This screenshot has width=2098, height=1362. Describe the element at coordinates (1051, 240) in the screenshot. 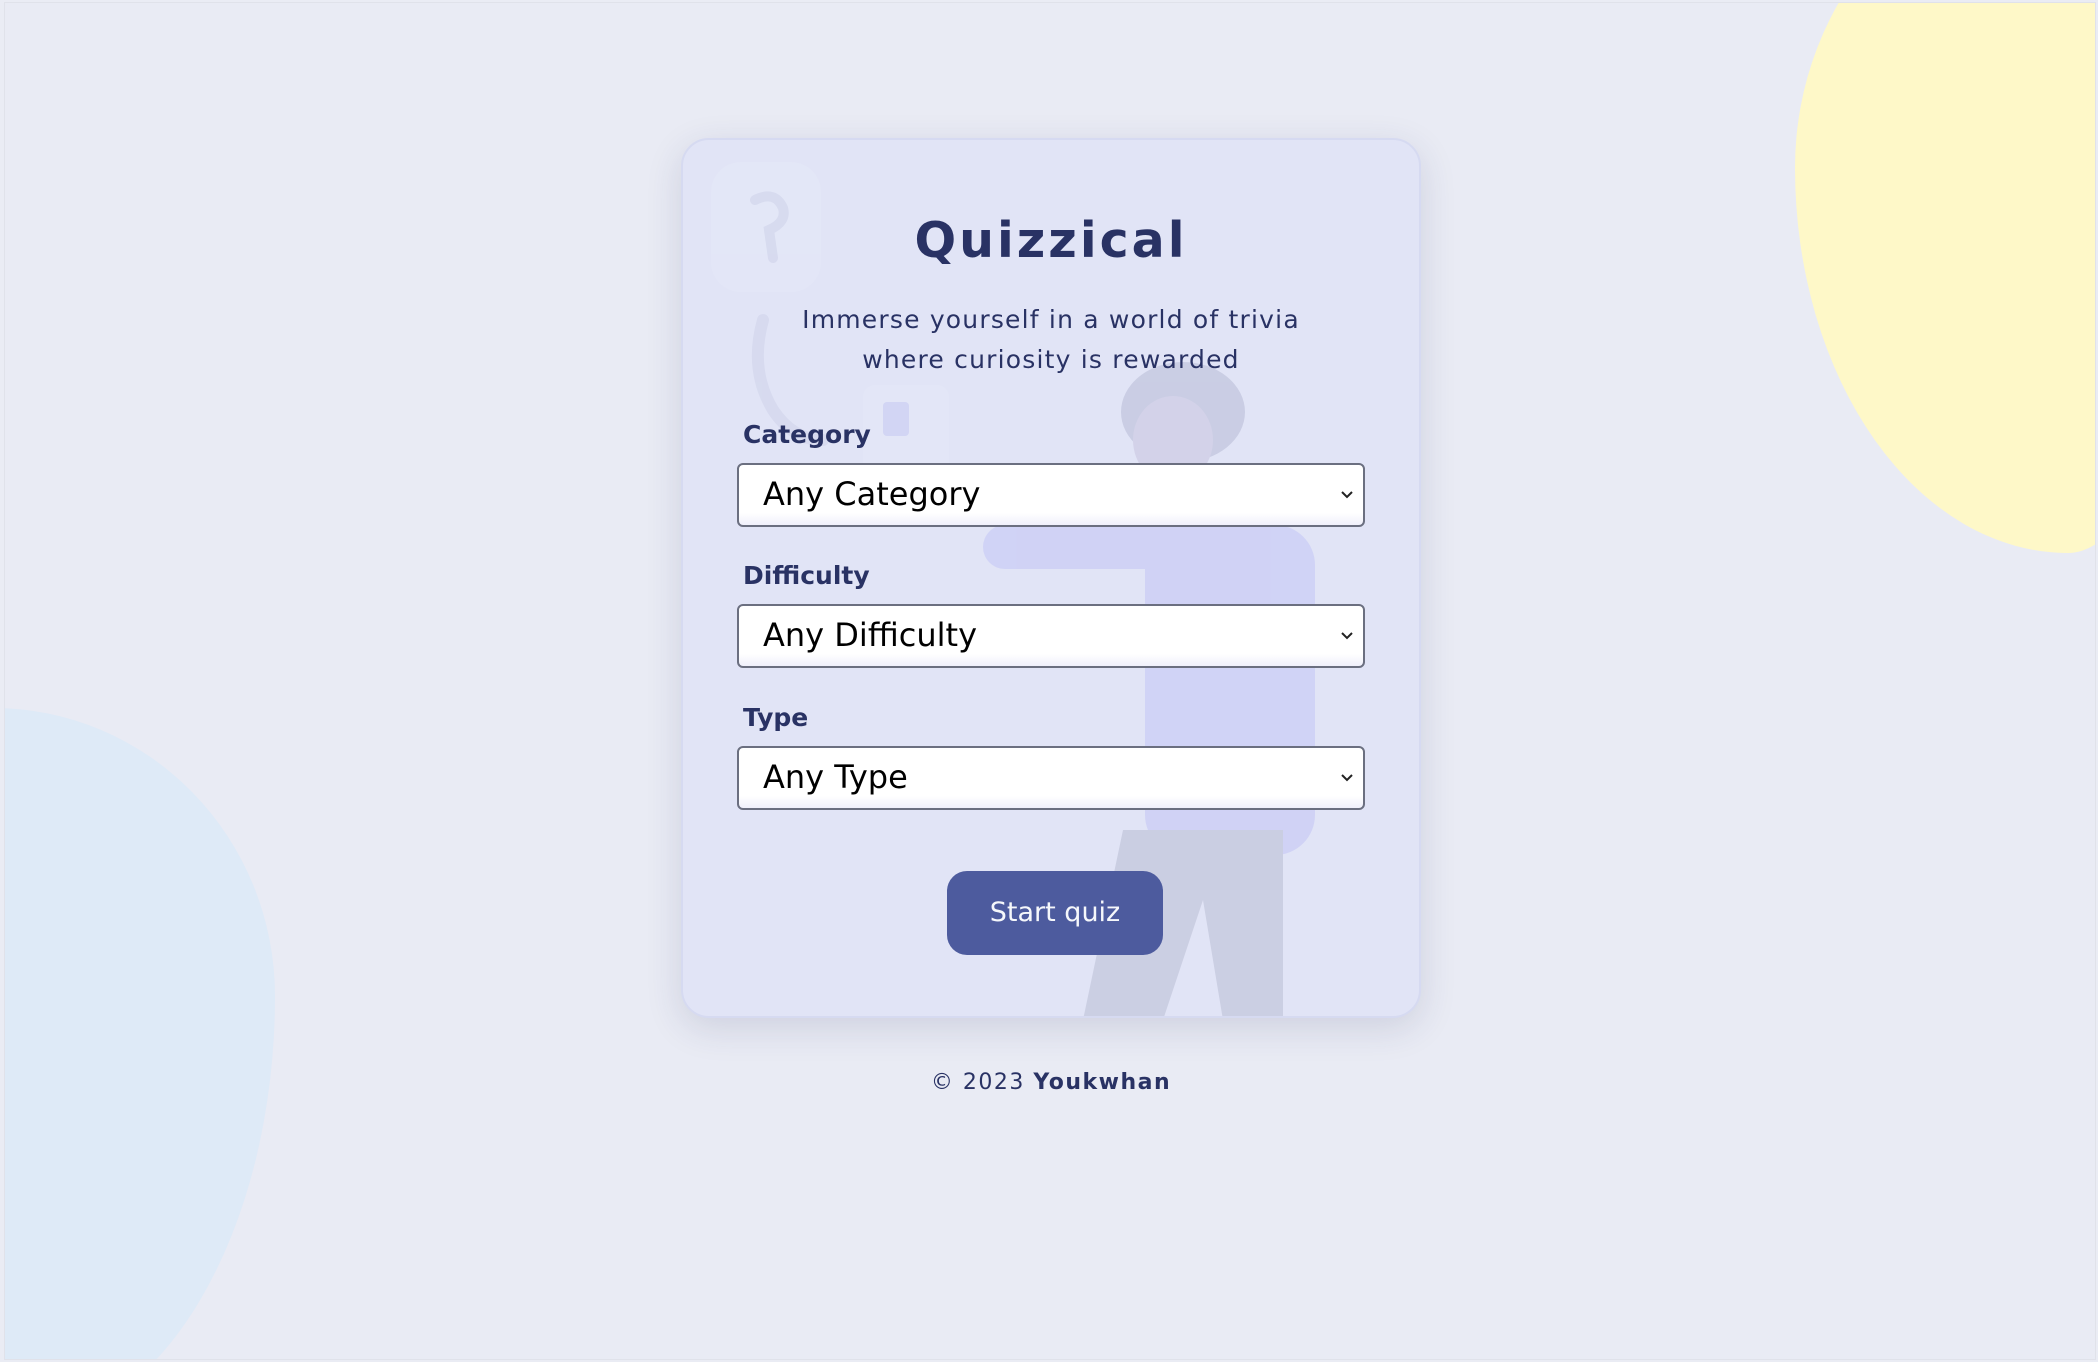

I see `app-title: Quizzical` at that location.